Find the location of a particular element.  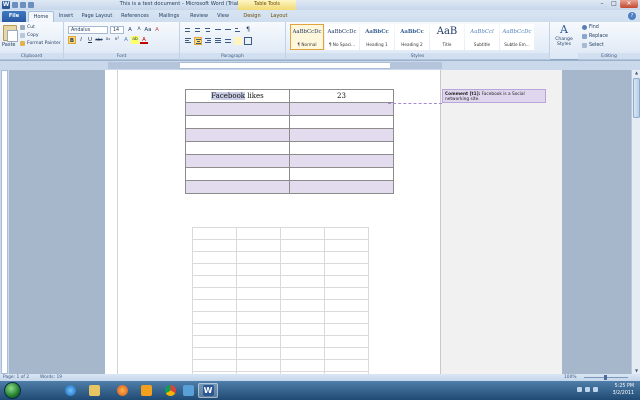

save-icon is located at coordinates (15, 5).